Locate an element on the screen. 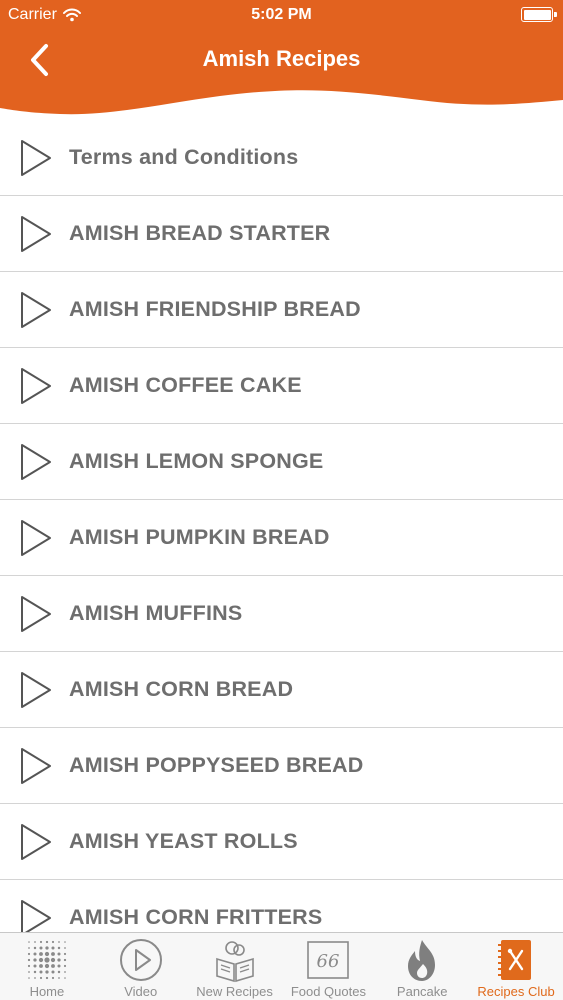  flame-icon is located at coordinates (422, 960).